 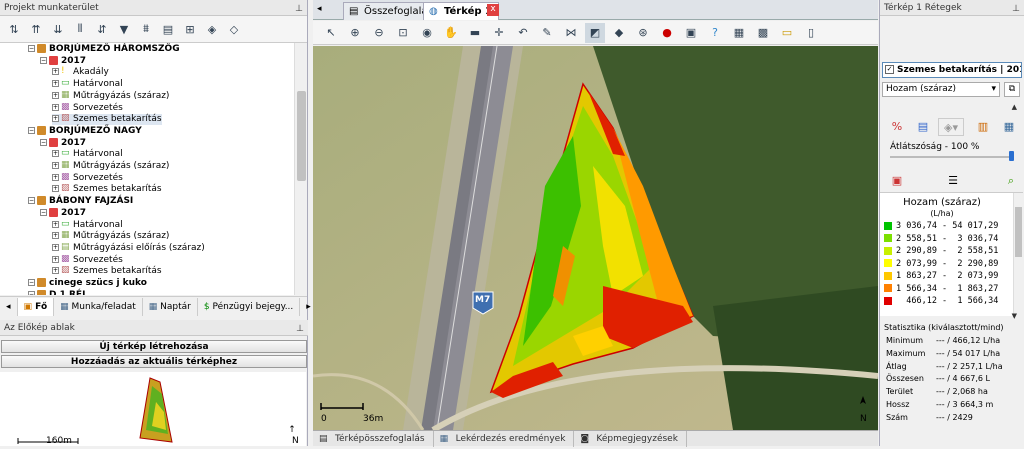 I want to click on collapse-arrows-icon: ▲, so click(x=951, y=107).